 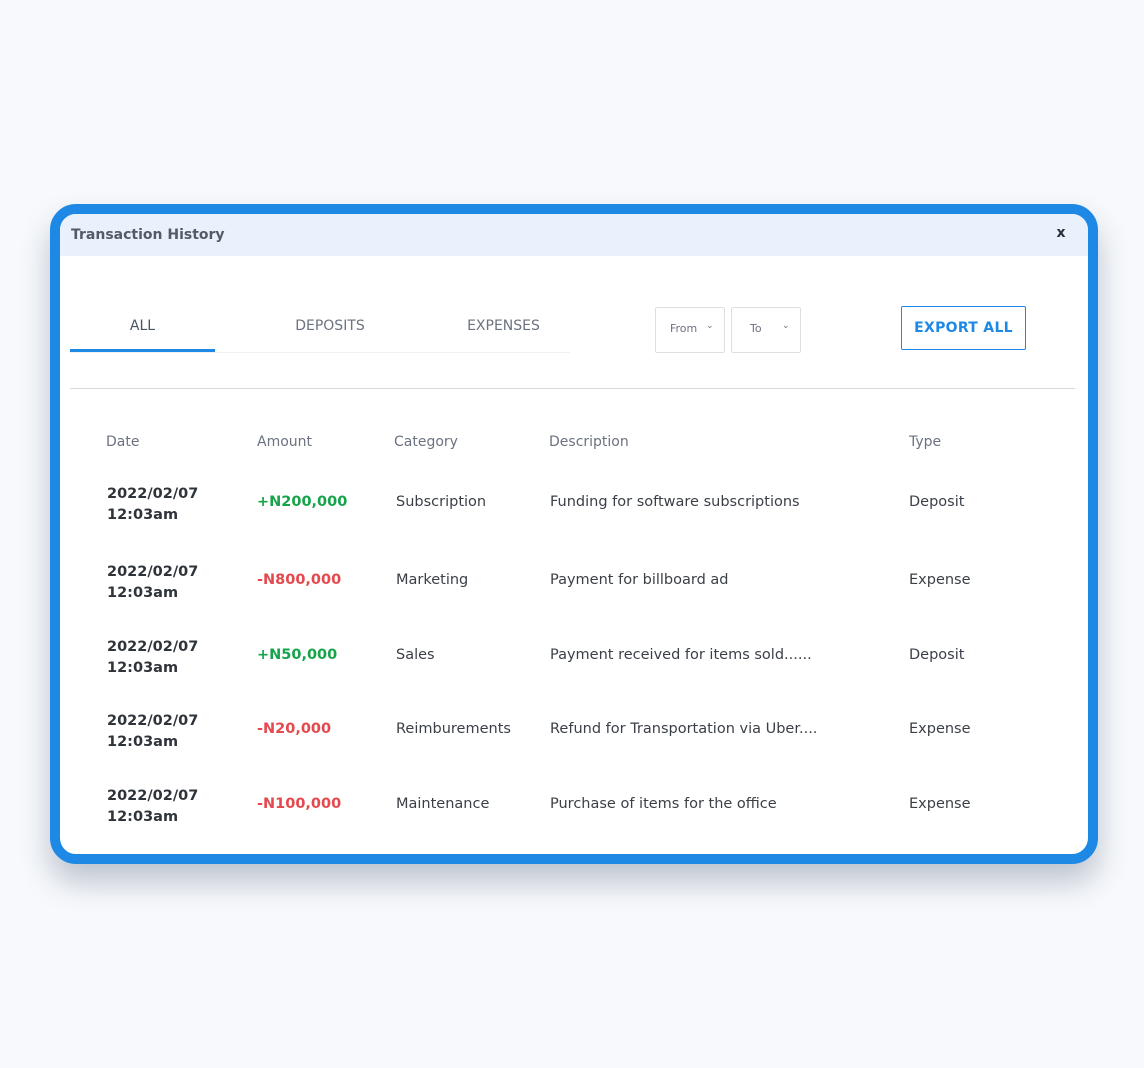 What do you see at coordinates (756, 328) in the screenshot?
I see `to-date-label: To` at bounding box center [756, 328].